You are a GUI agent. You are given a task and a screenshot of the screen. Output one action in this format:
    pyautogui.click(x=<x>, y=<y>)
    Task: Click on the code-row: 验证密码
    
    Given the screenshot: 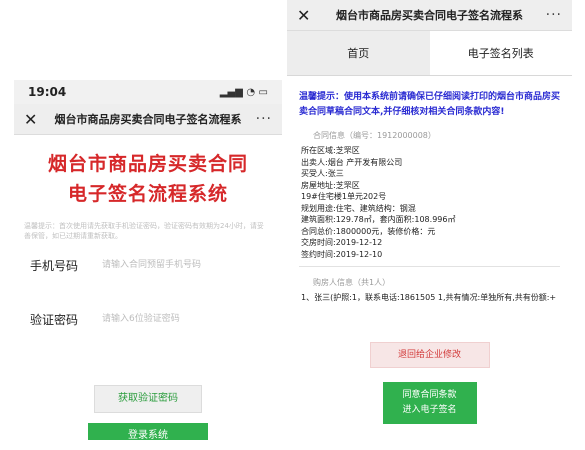 What is the action you would take?
    pyautogui.click(x=150, y=319)
    